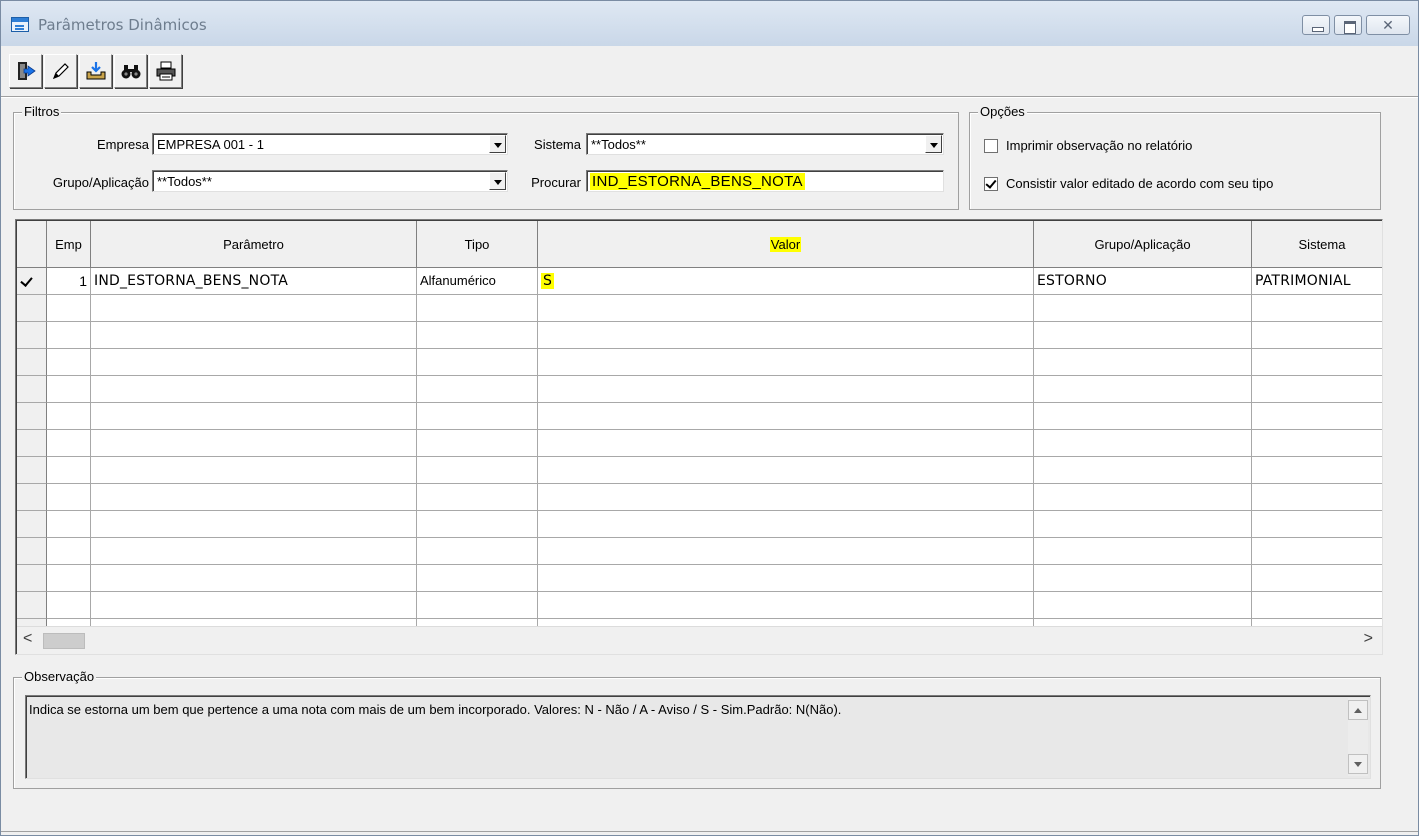 The width and height of the screenshot is (1419, 836). I want to click on search-button, so click(130, 71).